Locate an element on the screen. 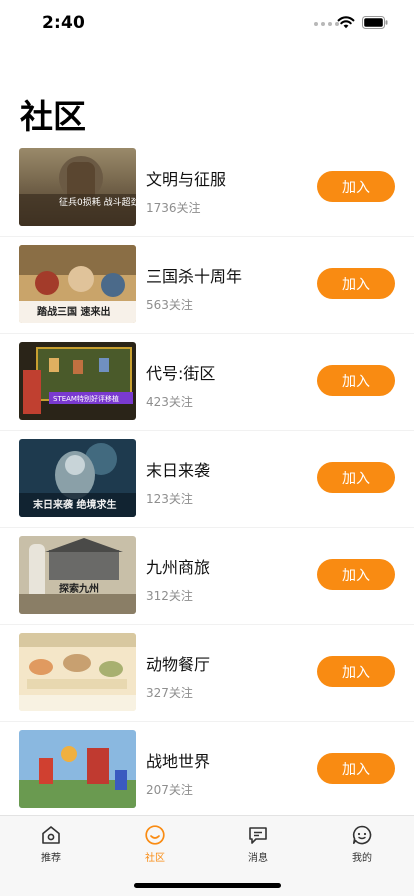 The width and height of the screenshot is (414, 896). community-thumbnail: 踏战三国 速来出 is located at coordinates (77, 284).